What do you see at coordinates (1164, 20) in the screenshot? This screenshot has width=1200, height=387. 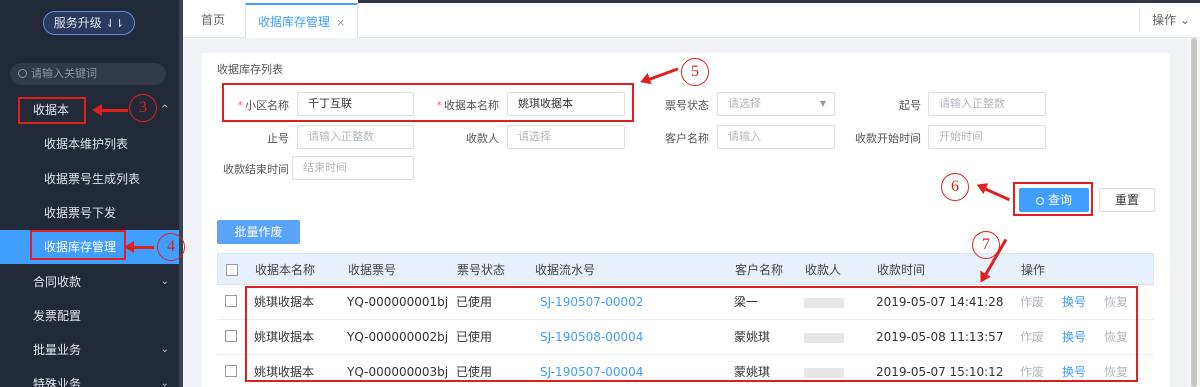 I see `operations-menu: 操作 ⌄` at bounding box center [1164, 20].